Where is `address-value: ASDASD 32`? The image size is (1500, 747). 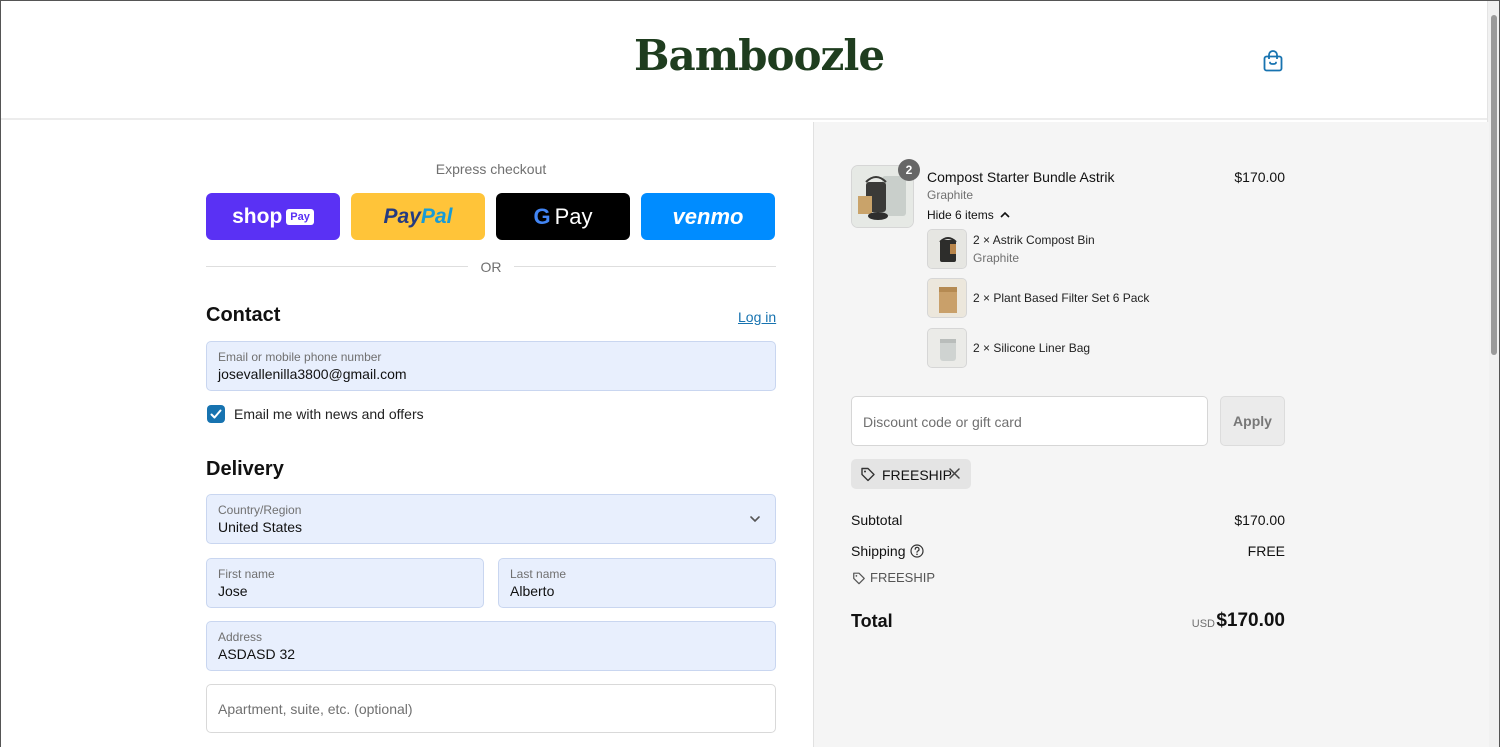 address-value: ASDASD 32 is located at coordinates (257, 654).